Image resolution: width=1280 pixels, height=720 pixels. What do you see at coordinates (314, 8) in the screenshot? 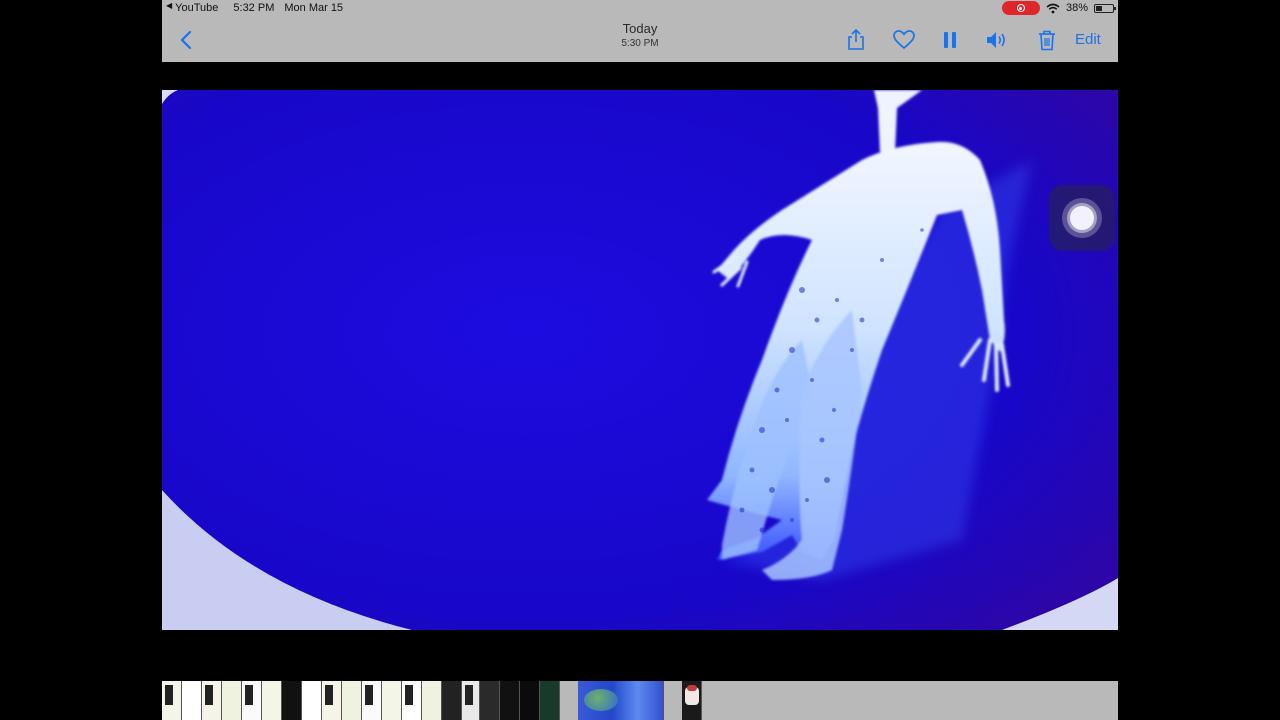
I see `status-date: Mon Mar 15` at bounding box center [314, 8].